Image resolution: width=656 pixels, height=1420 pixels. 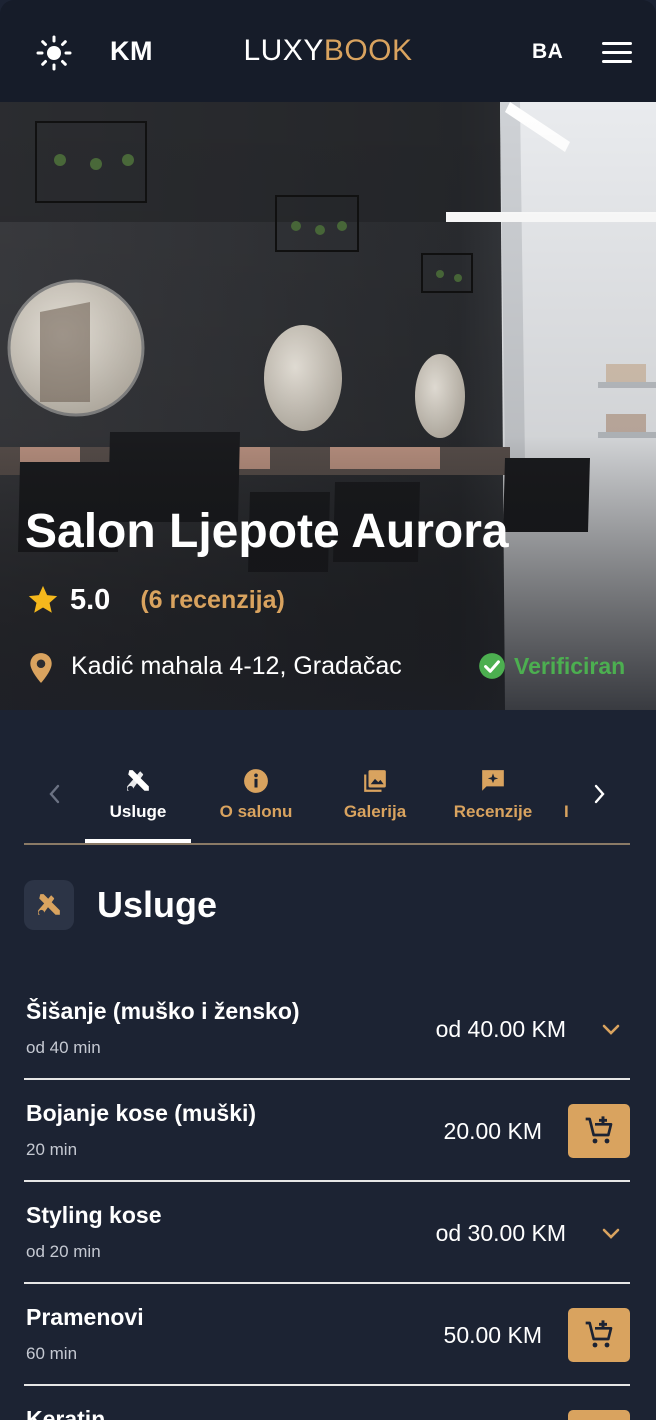 What do you see at coordinates (43, 599) in the screenshot?
I see `star-icon` at bounding box center [43, 599].